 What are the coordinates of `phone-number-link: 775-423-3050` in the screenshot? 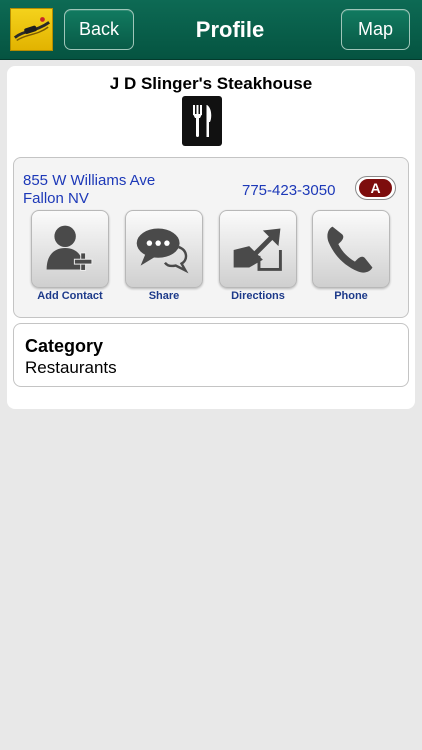 It's located at (288, 190).